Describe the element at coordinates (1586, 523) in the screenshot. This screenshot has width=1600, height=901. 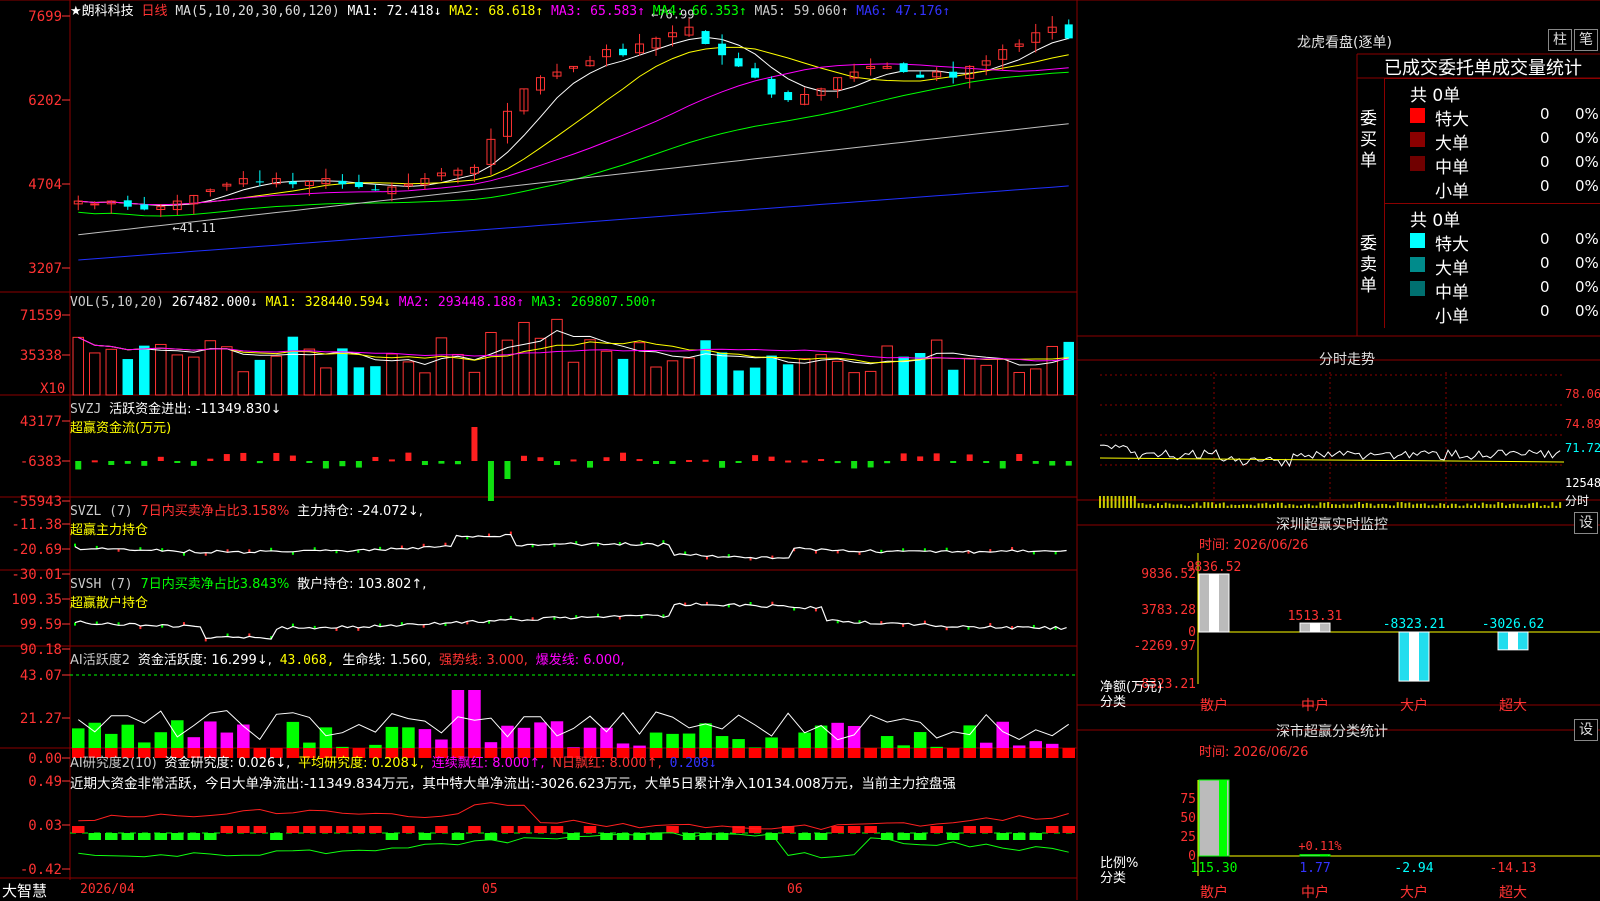
I see `sz-monitor-settings-button: 设` at that location.